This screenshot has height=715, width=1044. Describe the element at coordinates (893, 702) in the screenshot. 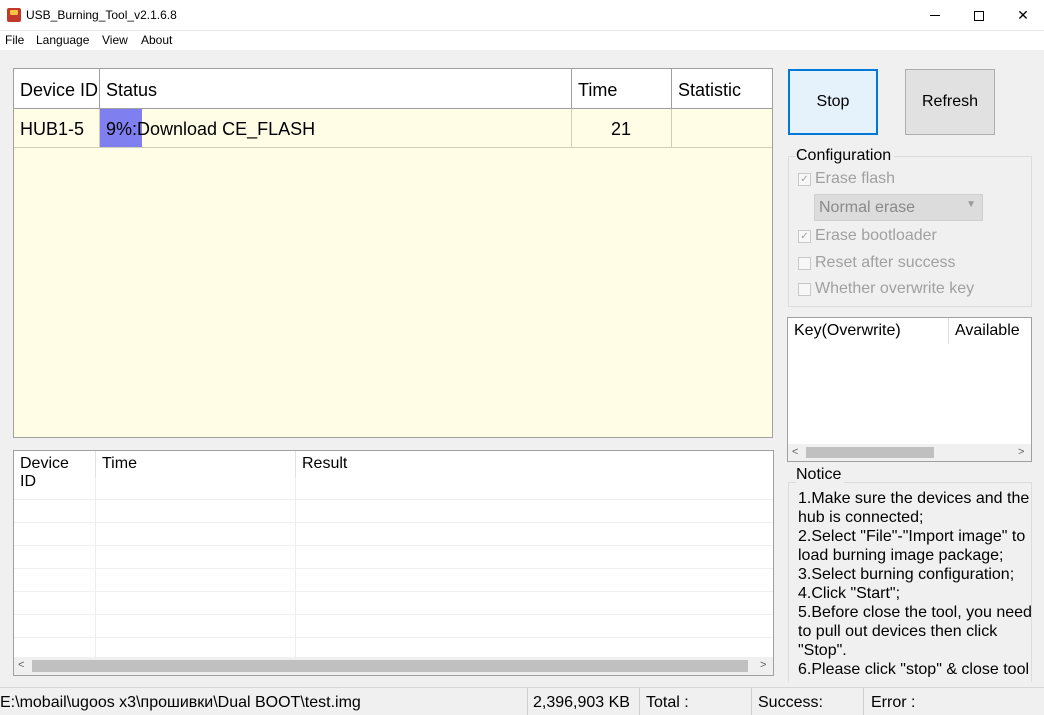

I see `error-count: Error :` at that location.